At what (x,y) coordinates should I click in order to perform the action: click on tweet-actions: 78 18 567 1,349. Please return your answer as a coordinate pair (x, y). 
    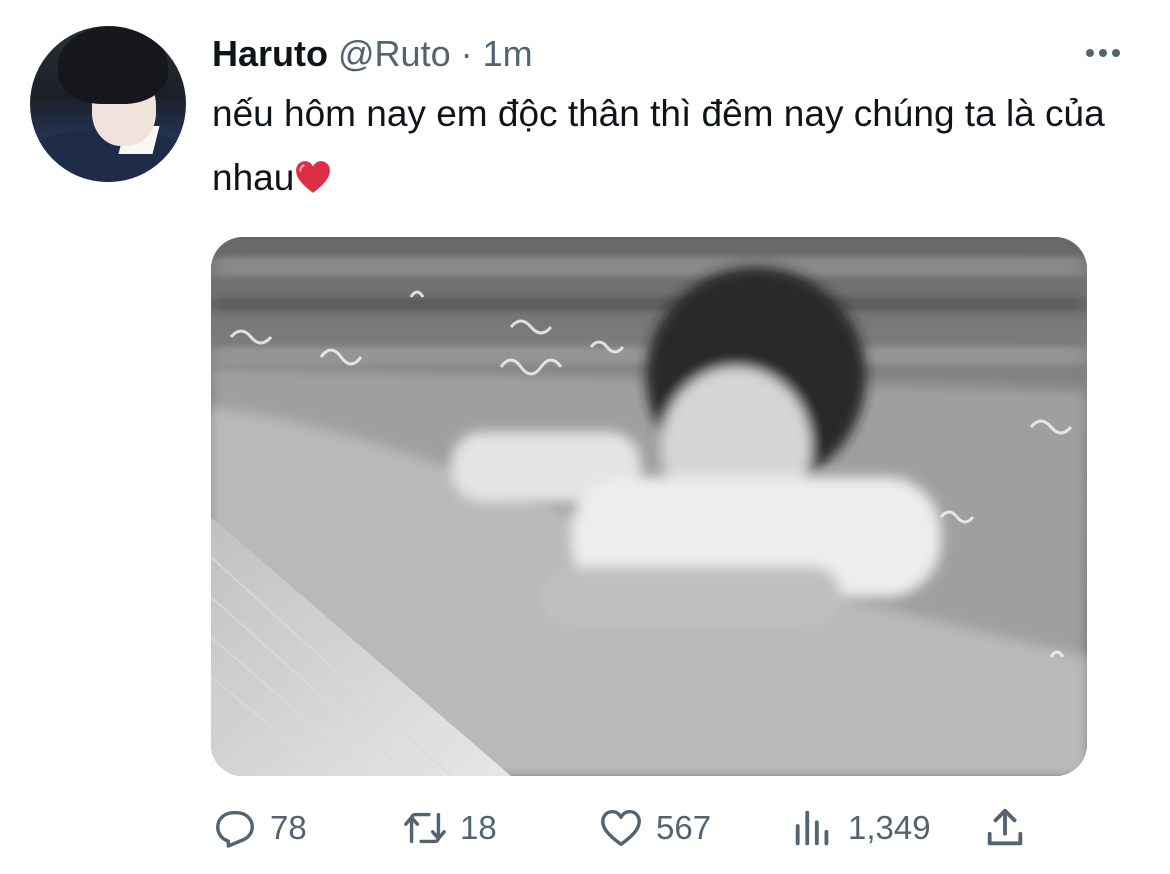
    Looking at the image, I should click on (642, 828).